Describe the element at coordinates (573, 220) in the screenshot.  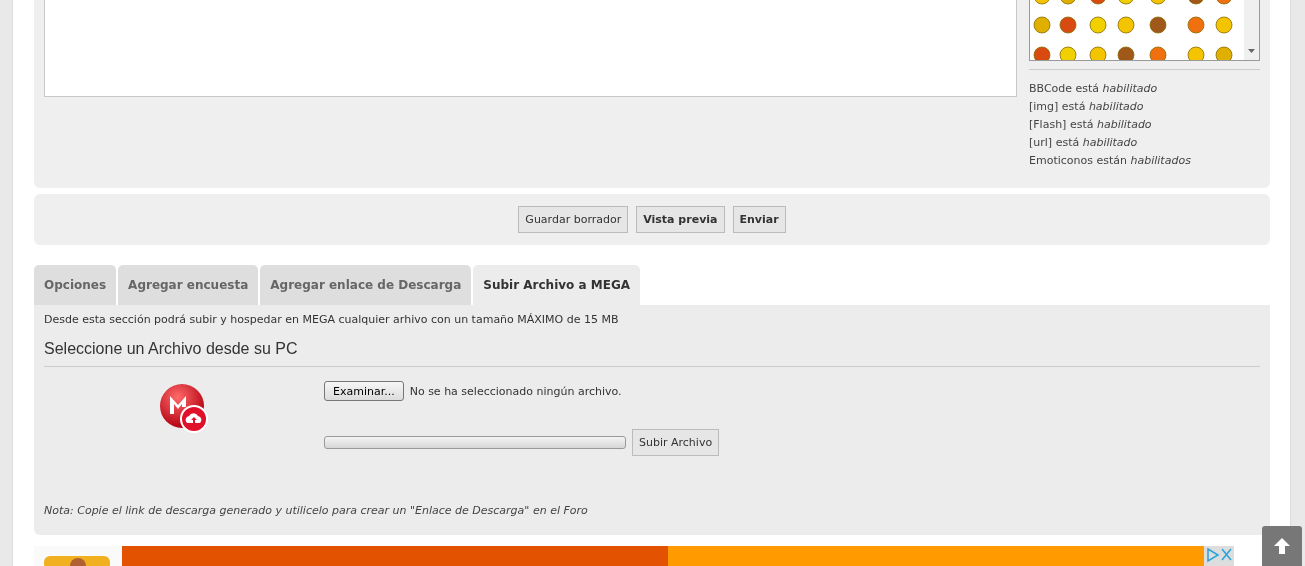
I see `form-button: Guardar borrador` at that location.